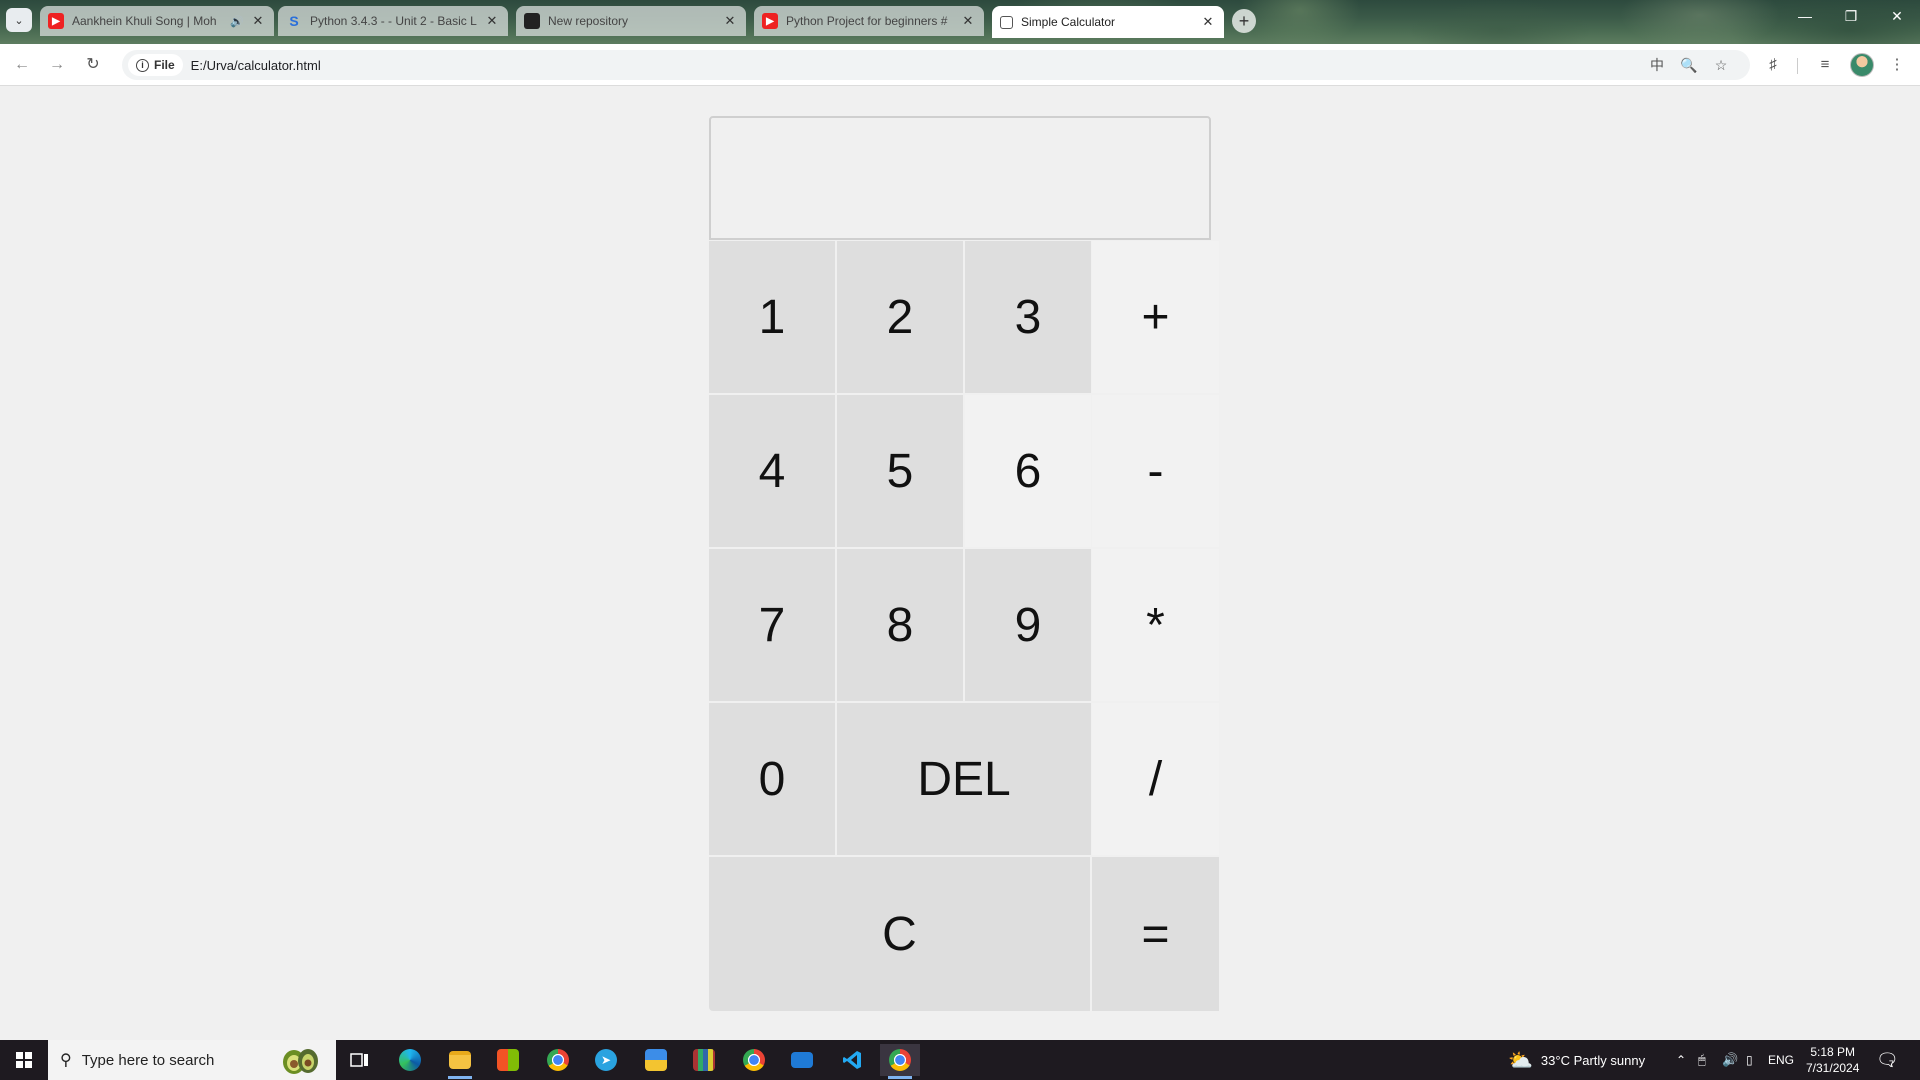 The height and width of the screenshot is (1080, 1920). I want to click on language-indicator: ENG, so click(1781, 1060).